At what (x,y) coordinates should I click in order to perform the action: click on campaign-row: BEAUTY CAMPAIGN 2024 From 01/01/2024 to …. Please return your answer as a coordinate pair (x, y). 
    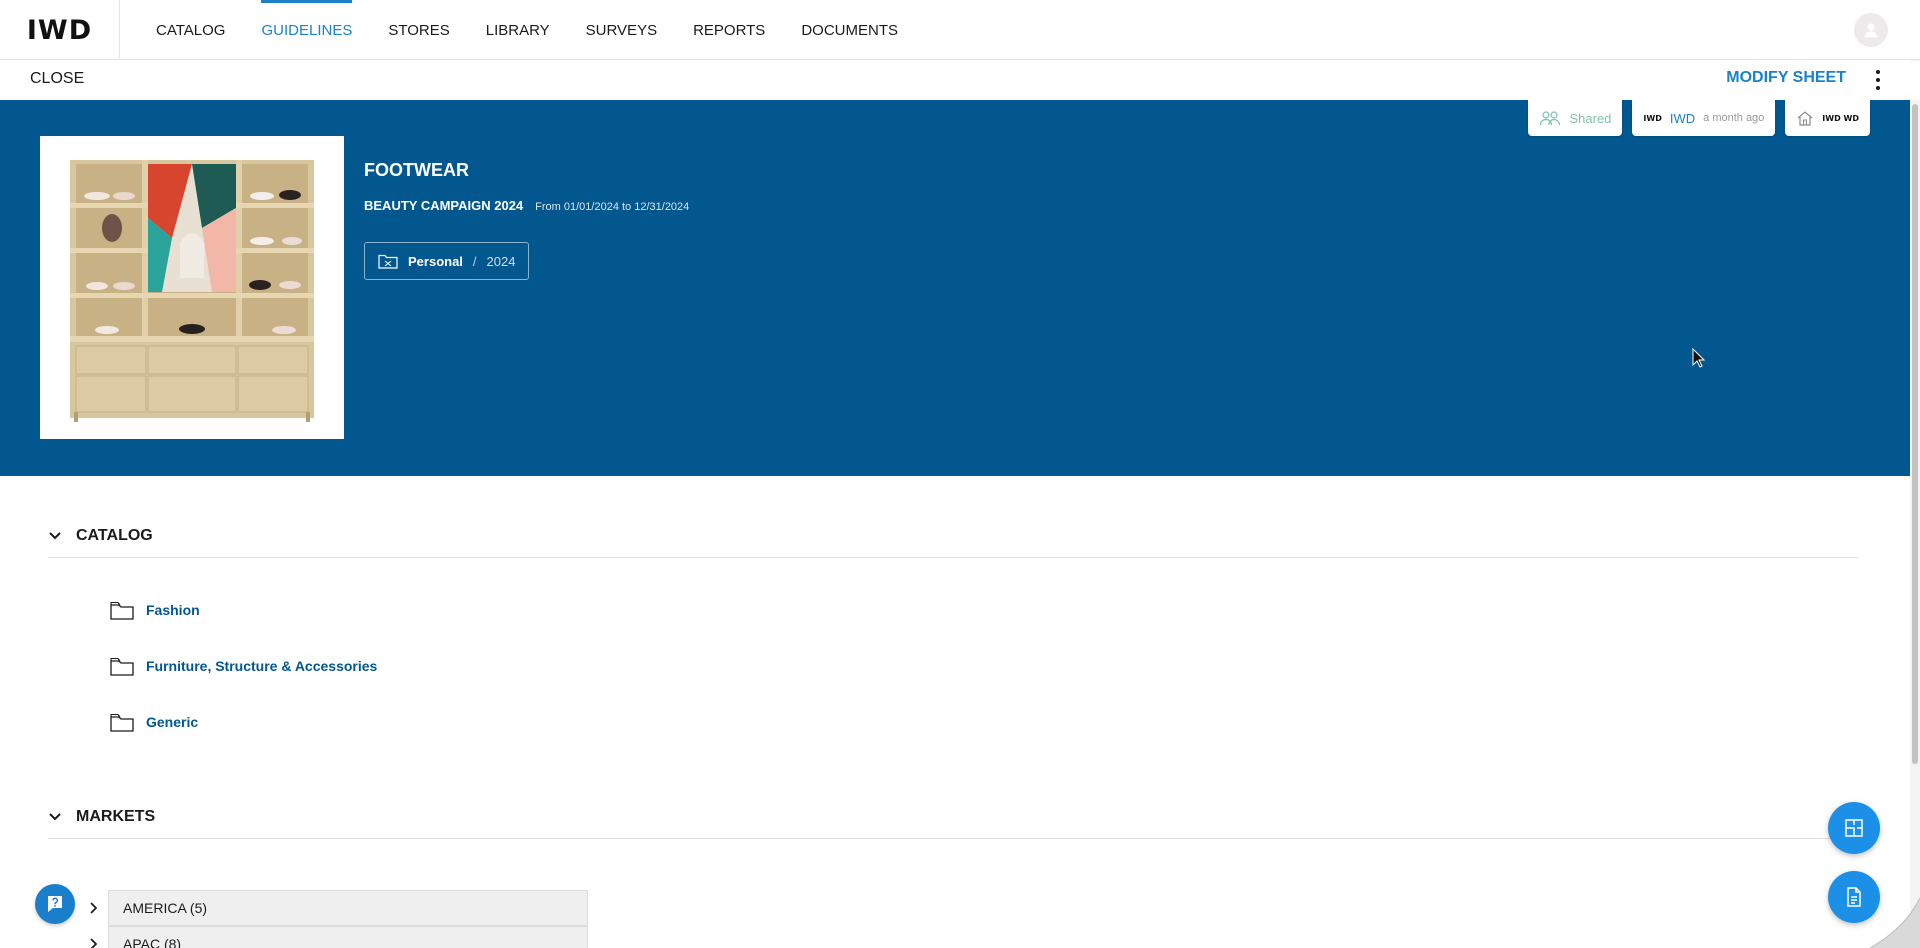
    Looking at the image, I should click on (526, 205).